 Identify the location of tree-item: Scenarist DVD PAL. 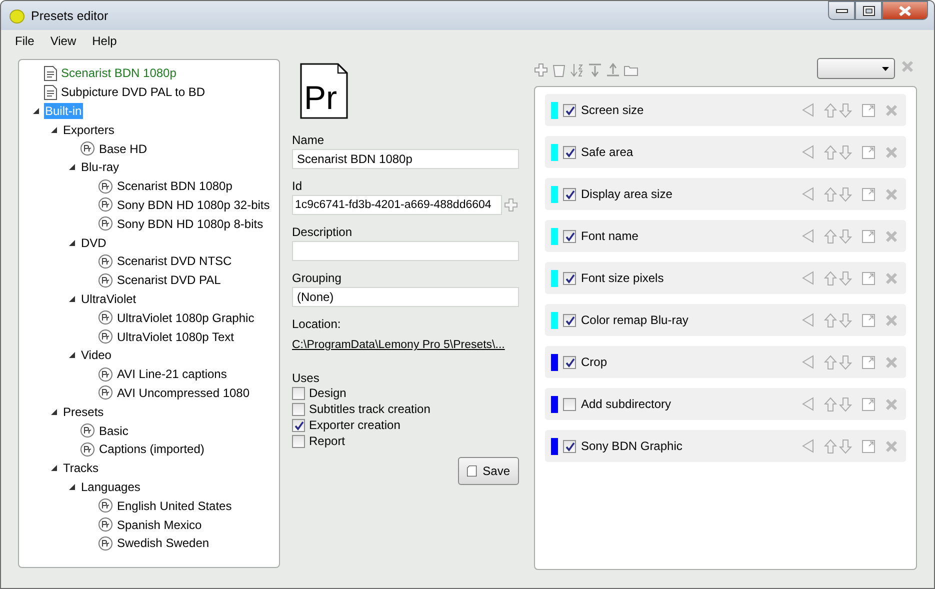
(169, 280).